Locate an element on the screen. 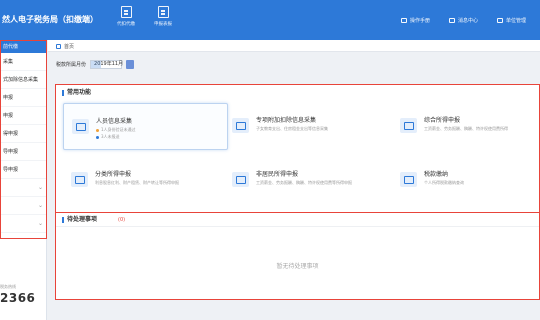 Image resolution: width=540 pixels, height=320 pixels. payment-icon is located at coordinates (408, 179).